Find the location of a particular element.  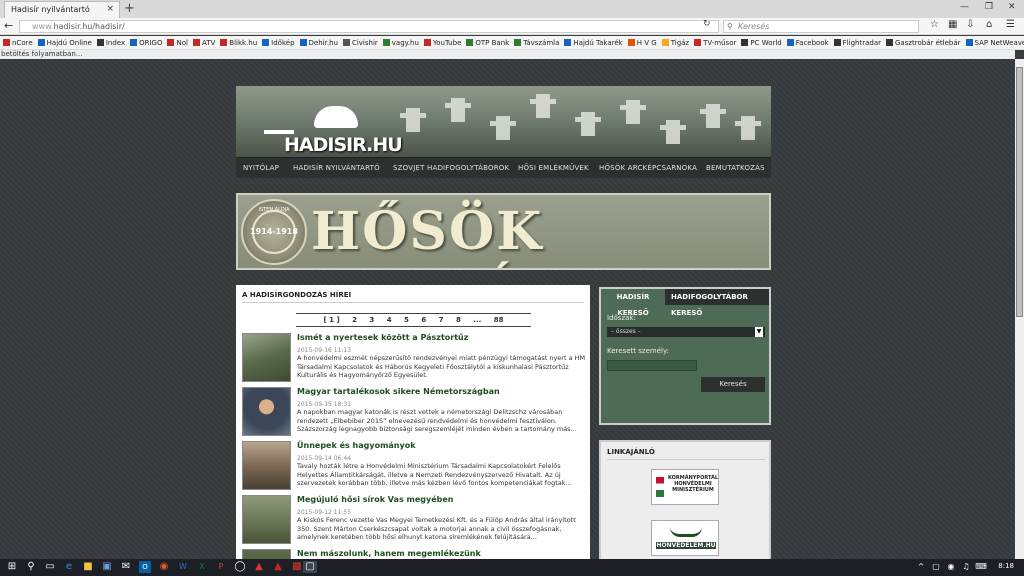

app-icon: ▩ is located at coordinates (297, 567).